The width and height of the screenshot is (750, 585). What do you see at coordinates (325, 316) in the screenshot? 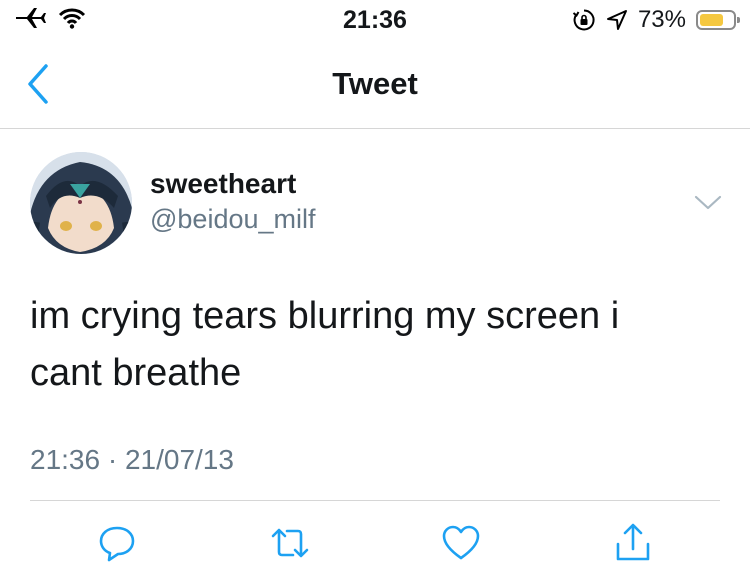
I see `tweet-text-line: im crying tears blurring my screen i` at bounding box center [325, 316].